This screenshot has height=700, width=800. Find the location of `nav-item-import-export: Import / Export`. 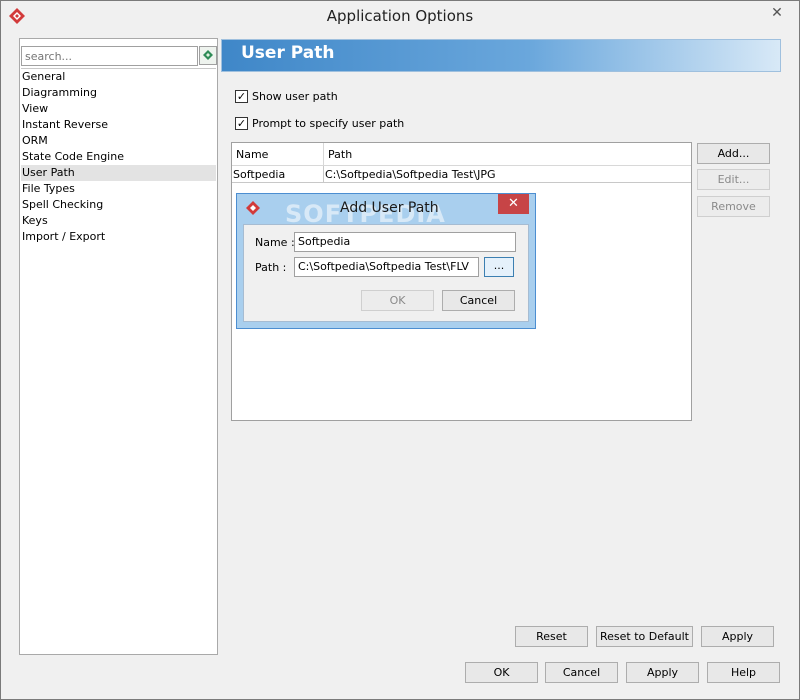

nav-item-import-export: Import / Export is located at coordinates (118, 237).